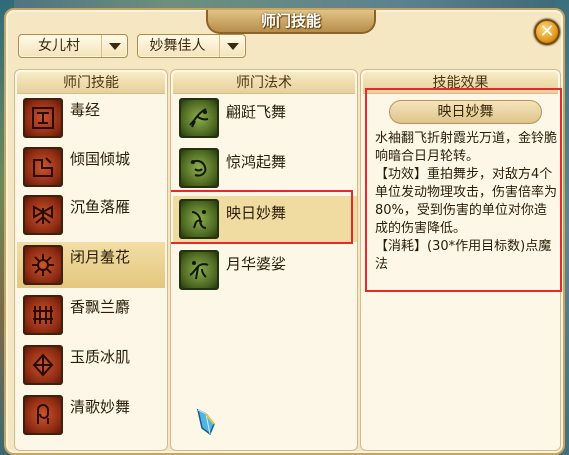 The width and height of the screenshot is (569, 455). I want to click on skill-item-orchid-musk: 香飘兰麝, so click(91, 315).